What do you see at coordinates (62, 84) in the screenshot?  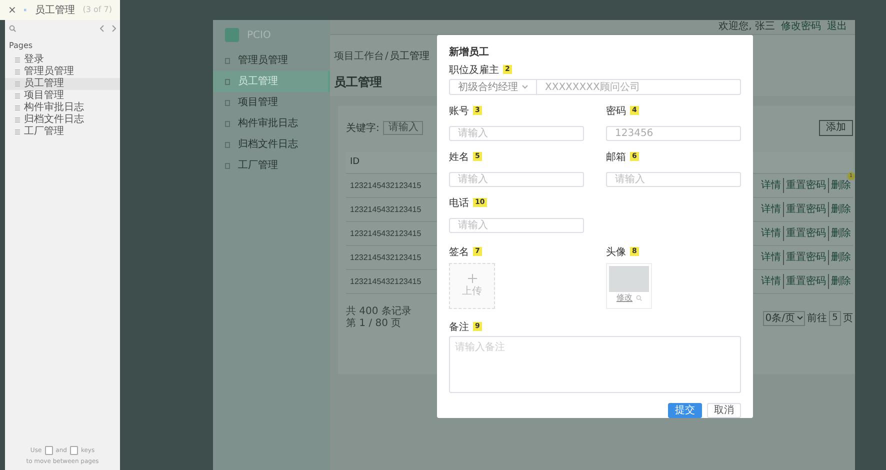 I see `page-item: 员工管理` at bounding box center [62, 84].